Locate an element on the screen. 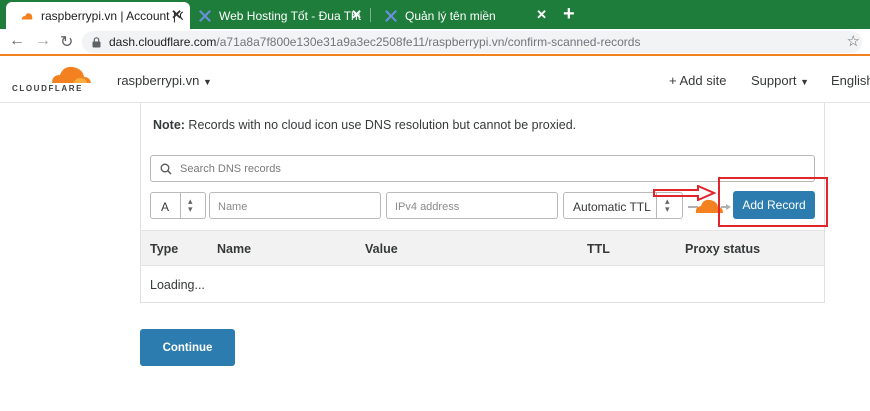 The height and width of the screenshot is (411, 870). tab-domain-management: Quản lý tên miền ✕ is located at coordinates (462, 15).